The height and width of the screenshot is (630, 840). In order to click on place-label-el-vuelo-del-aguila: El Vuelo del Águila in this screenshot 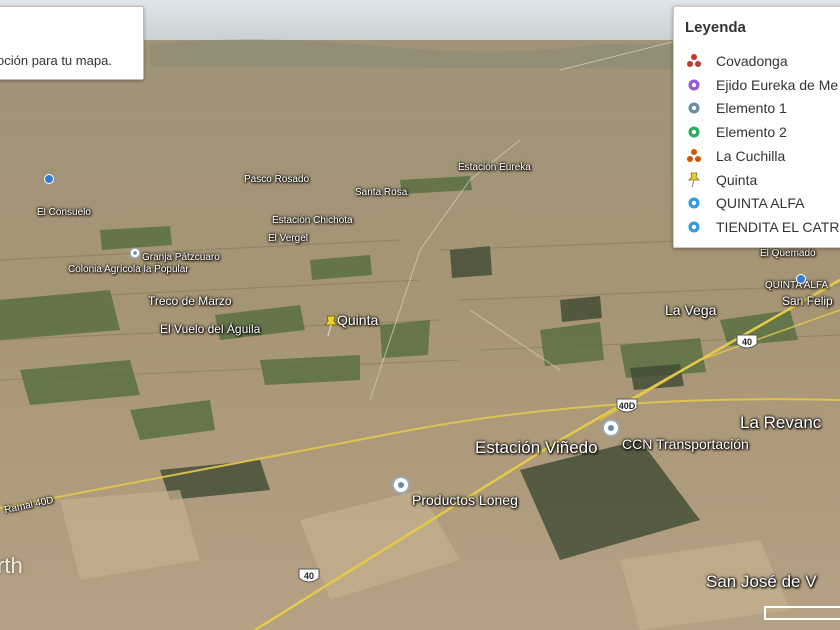, I will do `click(210, 329)`.